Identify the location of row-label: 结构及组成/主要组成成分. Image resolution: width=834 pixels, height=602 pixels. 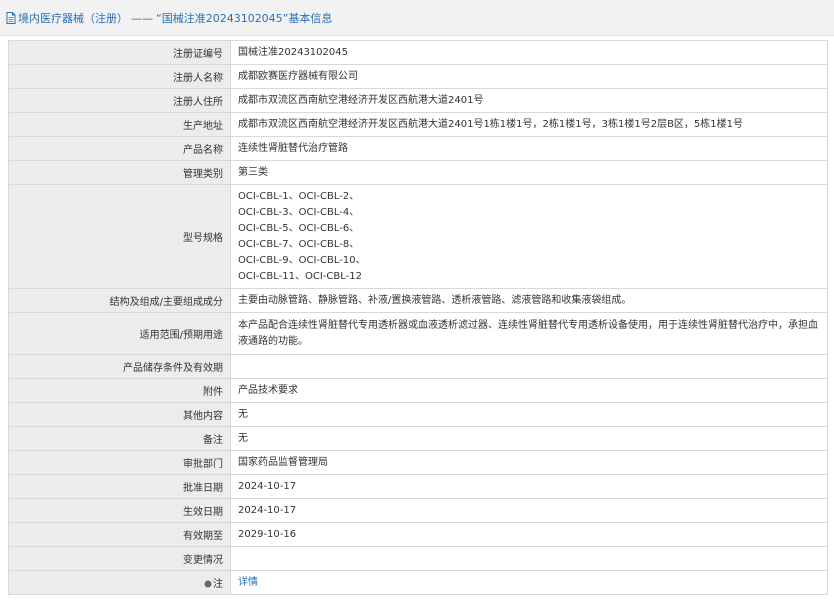
(119, 300).